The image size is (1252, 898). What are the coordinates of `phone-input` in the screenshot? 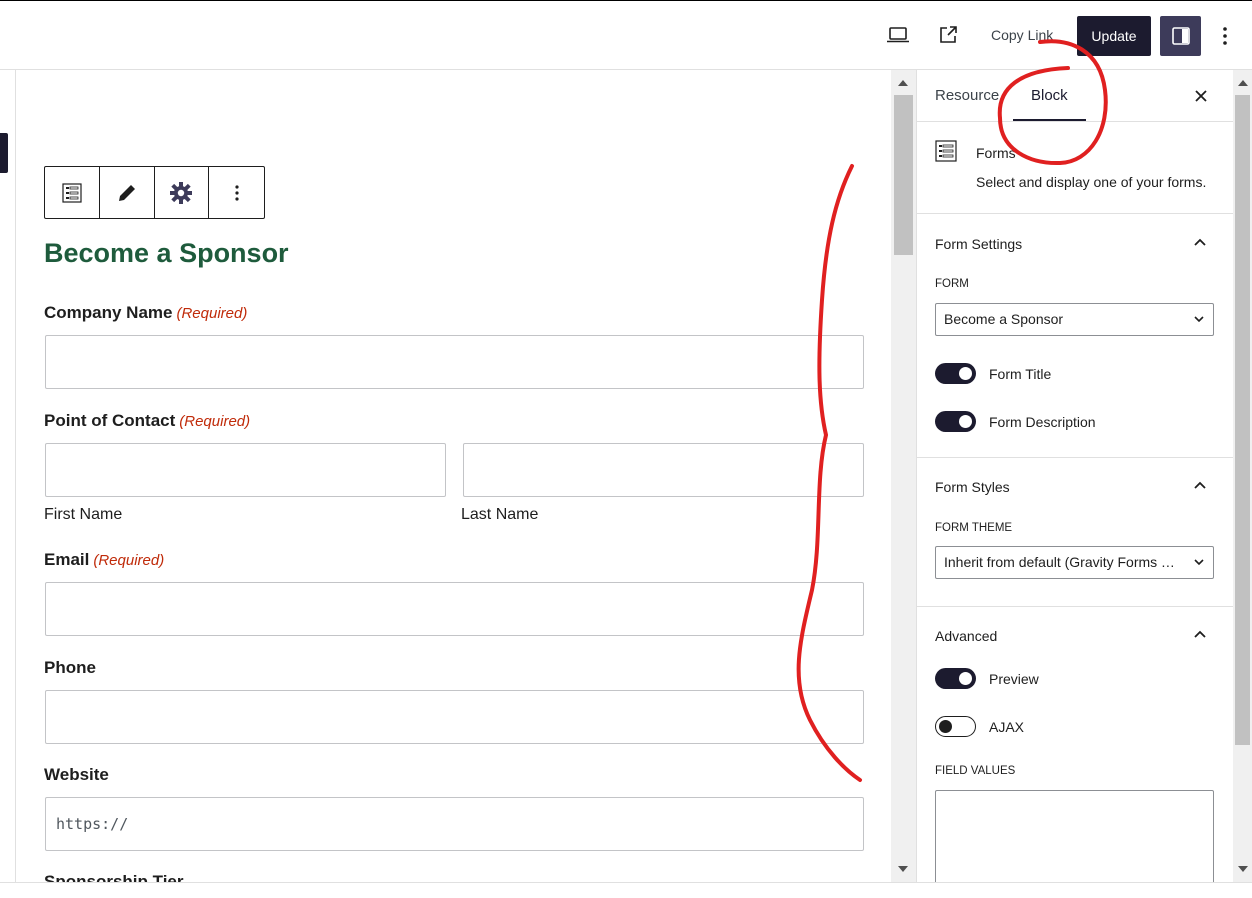 It's located at (454, 717).